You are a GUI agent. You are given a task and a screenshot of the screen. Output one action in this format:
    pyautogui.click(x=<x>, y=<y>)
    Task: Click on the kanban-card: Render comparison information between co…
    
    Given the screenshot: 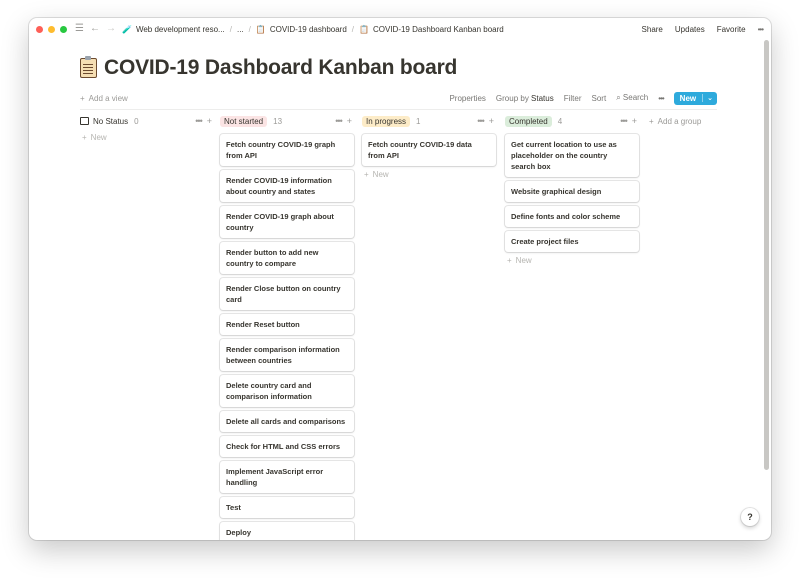 What is the action you would take?
    pyautogui.click(x=287, y=355)
    